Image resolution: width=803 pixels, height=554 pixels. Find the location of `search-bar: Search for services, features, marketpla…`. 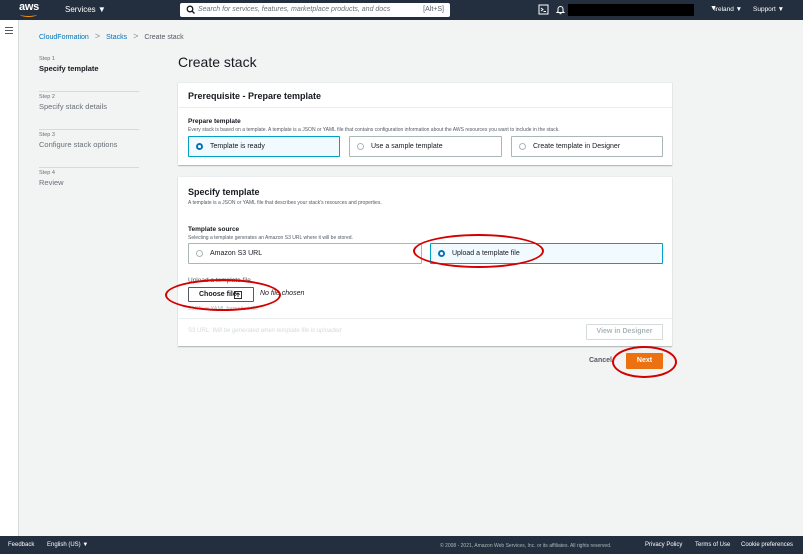

search-bar: Search for services, features, marketpla… is located at coordinates (315, 10).